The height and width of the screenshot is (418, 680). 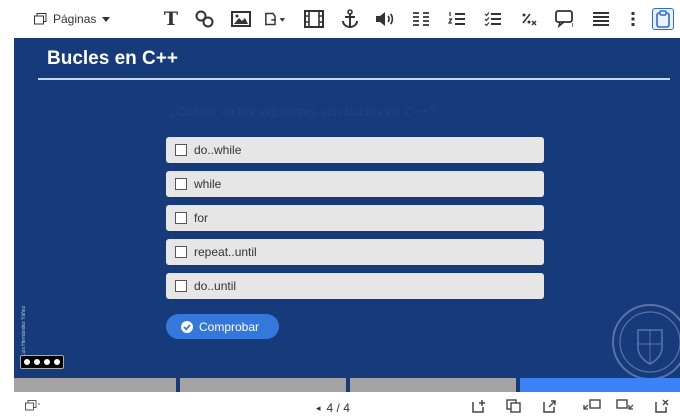 I want to click on ordered-list-tool-button, so click(x=457, y=19).